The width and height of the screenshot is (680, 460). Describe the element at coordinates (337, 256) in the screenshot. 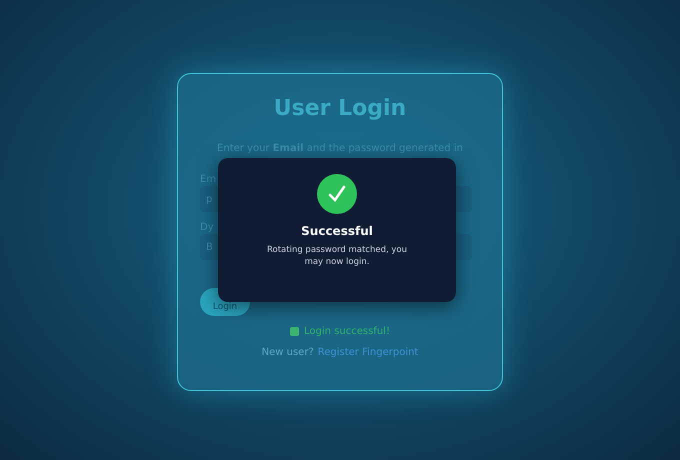

I see `modal-message: Rotating password matched, you may now login.` at that location.